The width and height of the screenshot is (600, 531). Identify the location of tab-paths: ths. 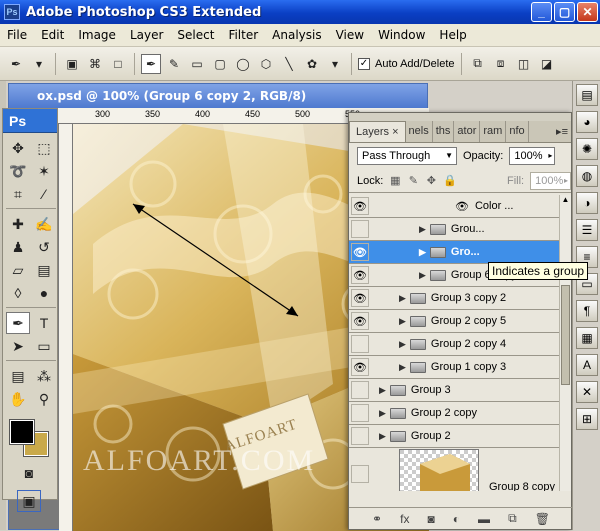
(444, 131).